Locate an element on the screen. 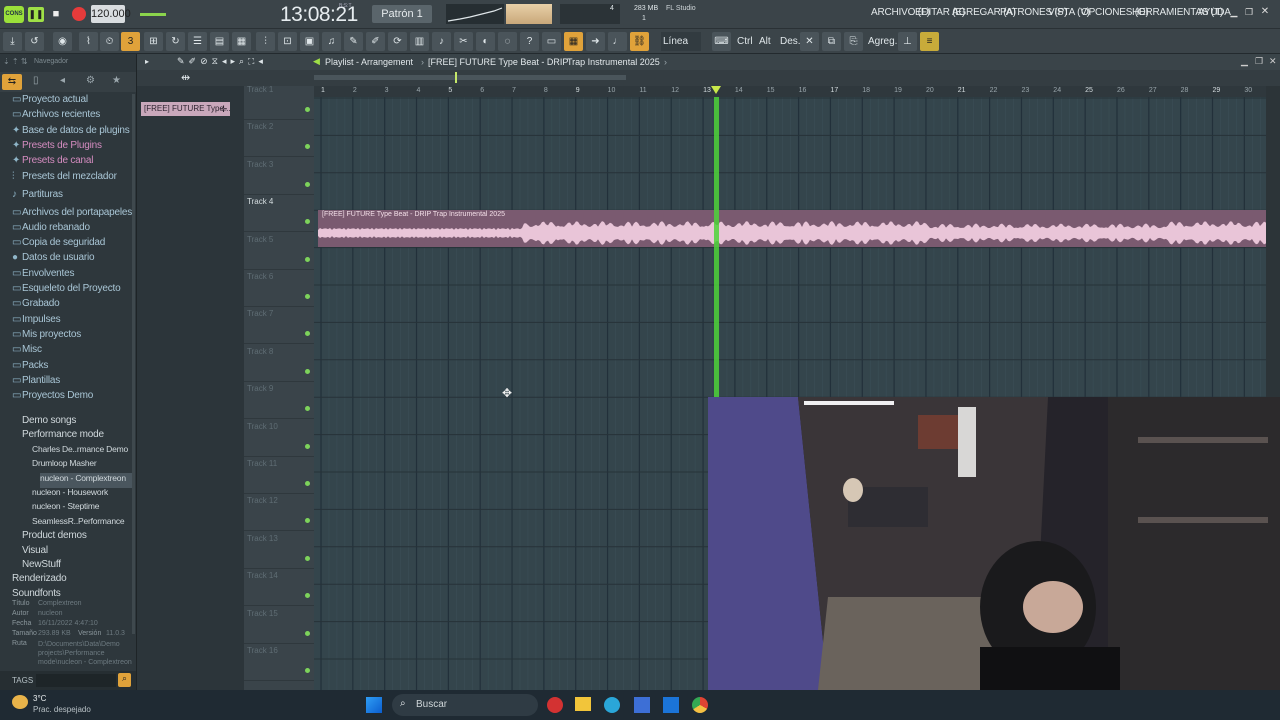  playhead-marker is located at coordinates (715, 90).